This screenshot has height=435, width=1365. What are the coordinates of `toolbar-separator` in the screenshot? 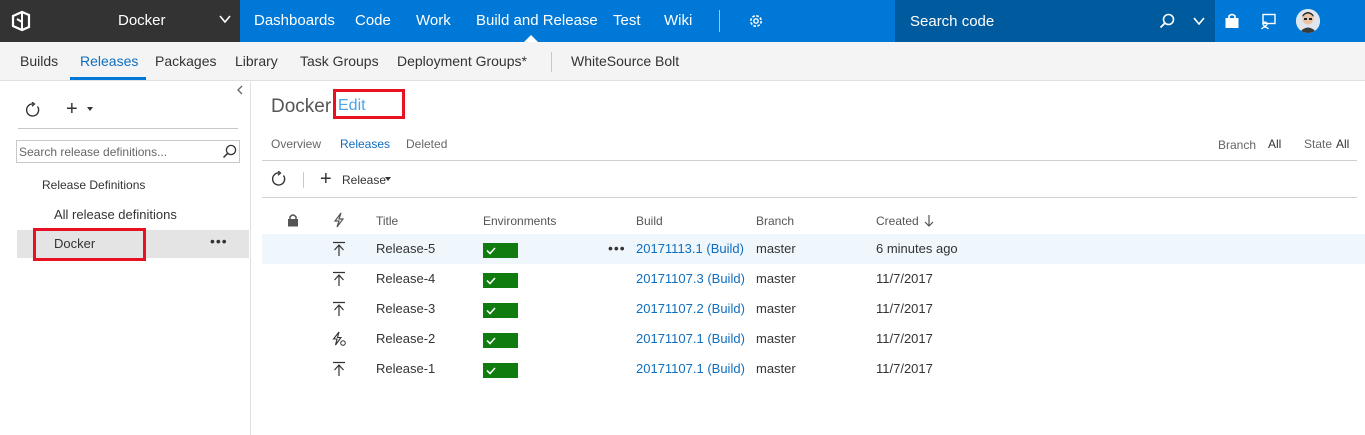 It's located at (303, 180).